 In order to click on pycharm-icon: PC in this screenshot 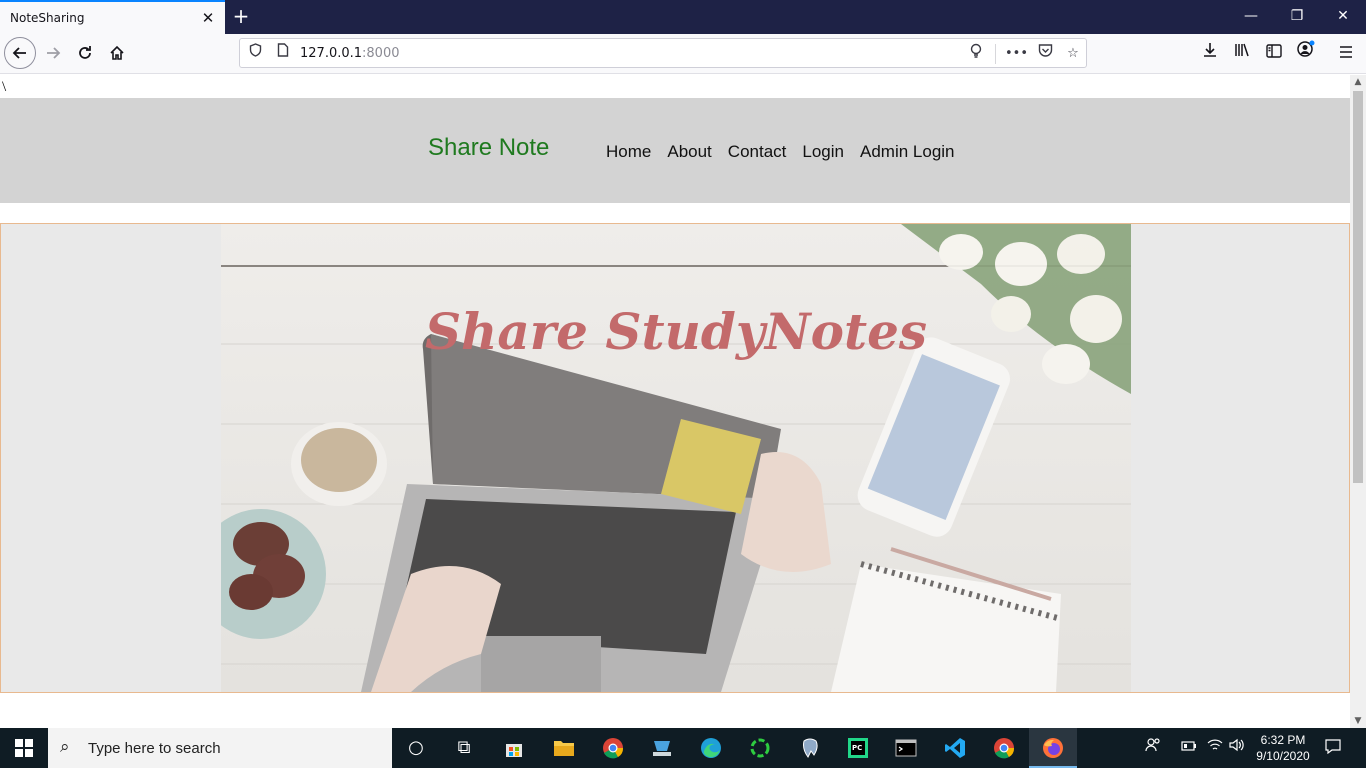, I will do `click(858, 748)`.